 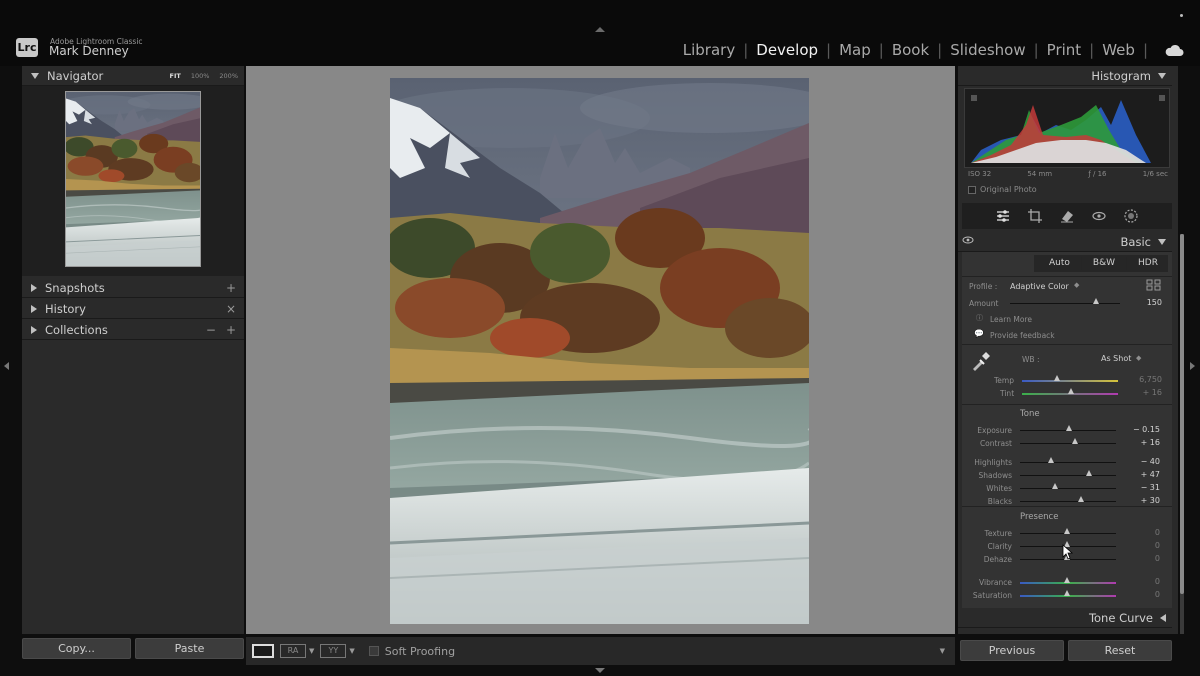 I want to click on crop-icon, so click(x=1035, y=216).